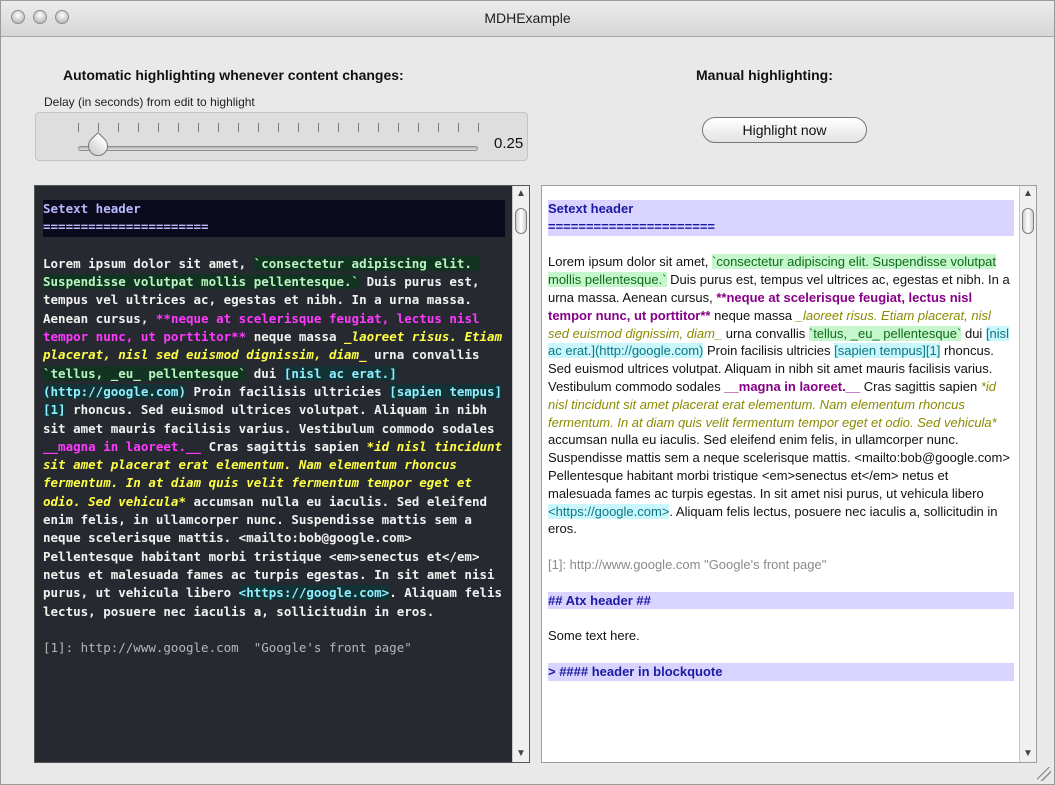 Image resolution: width=1055 pixels, height=785 pixels. Describe the element at coordinates (764, 75) in the screenshot. I see `manual-highlight-heading: Manual highlighting:` at that location.